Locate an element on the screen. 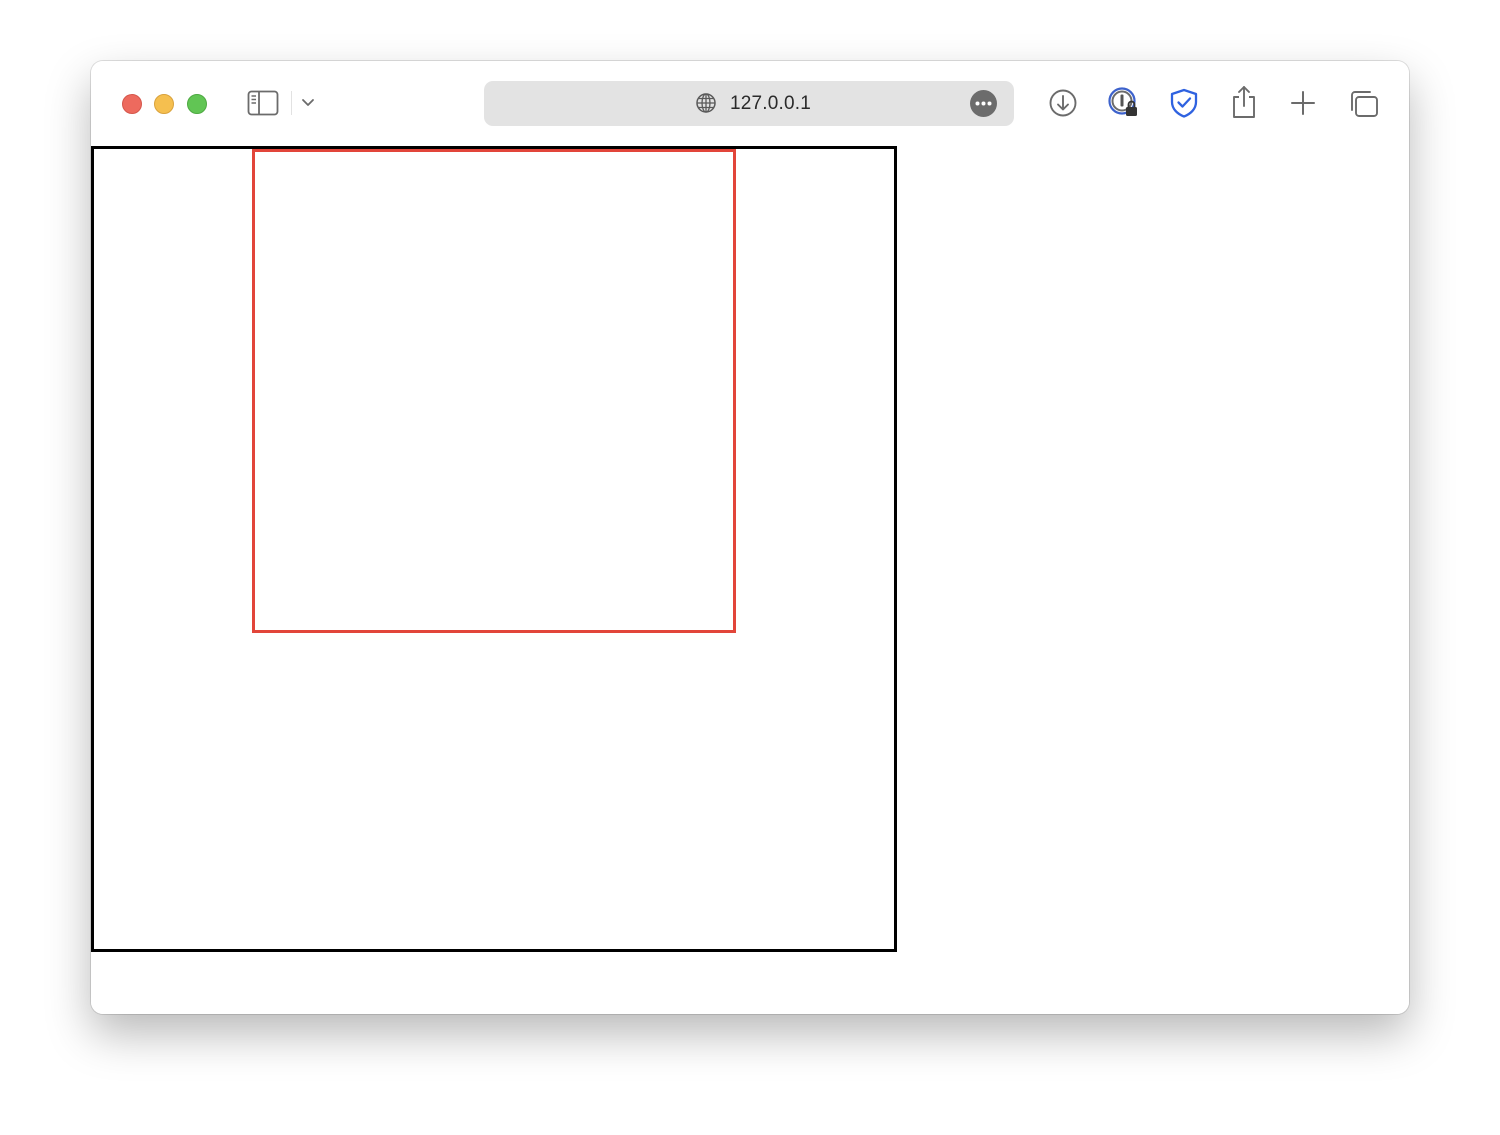 The image size is (1500, 1135). inner-red-box is located at coordinates (494, 391).